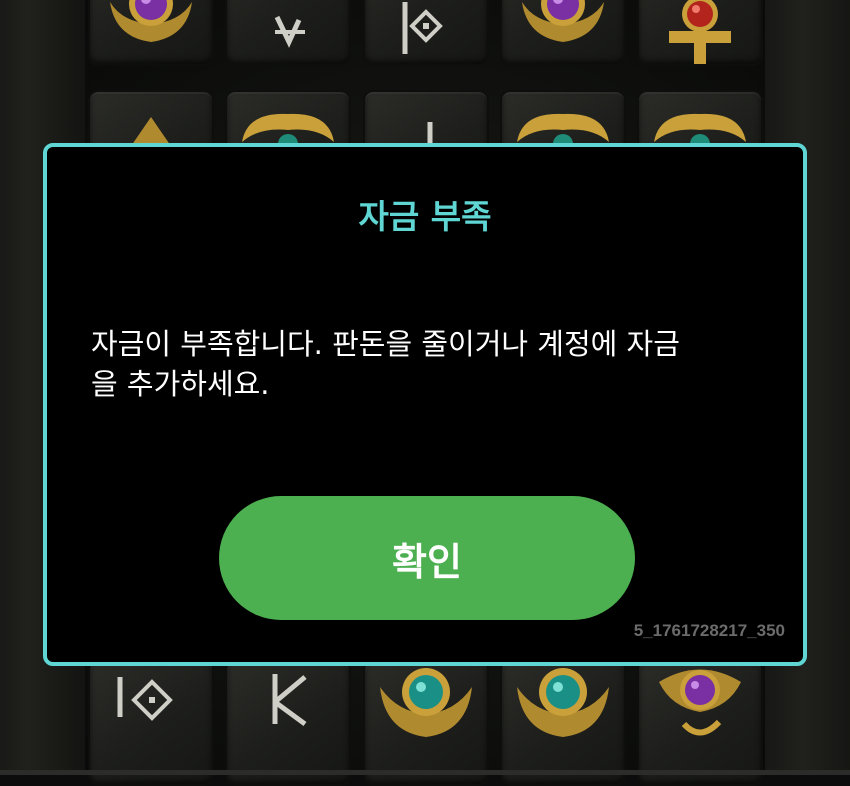  I want to click on dialog-title: 자금 부족, so click(425, 216).